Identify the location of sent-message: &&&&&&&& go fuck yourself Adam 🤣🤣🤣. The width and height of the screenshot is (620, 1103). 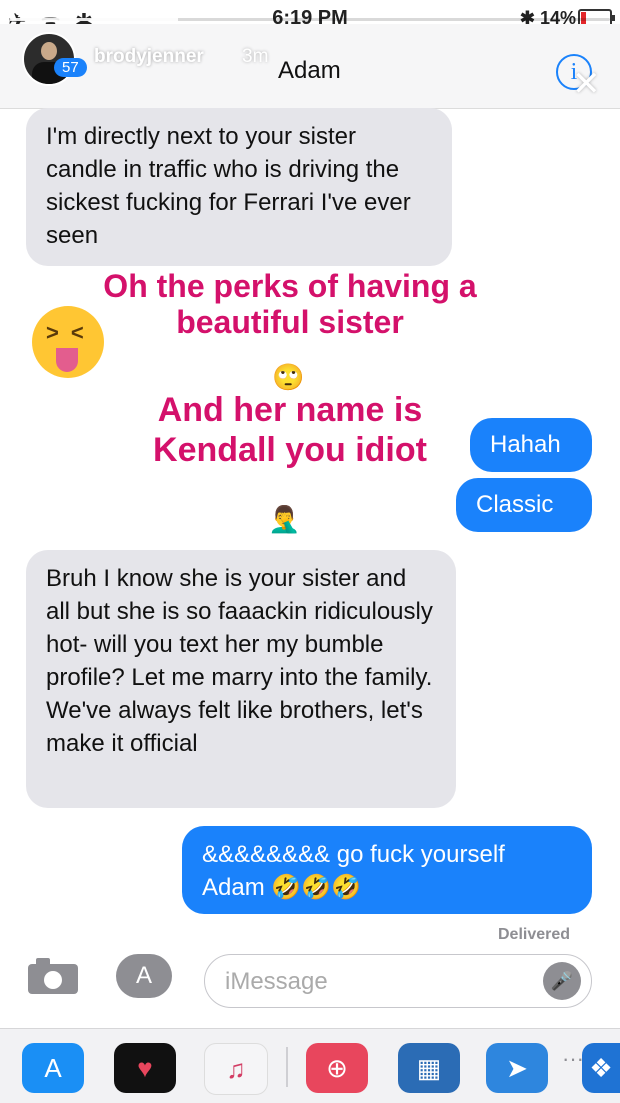
(387, 870).